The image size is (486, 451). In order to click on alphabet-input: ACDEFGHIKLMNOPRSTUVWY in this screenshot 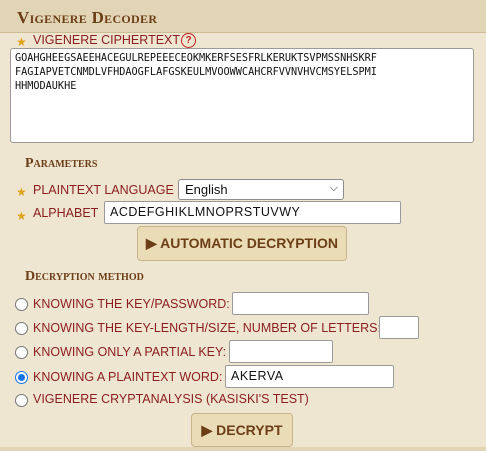, I will do `click(252, 212)`.